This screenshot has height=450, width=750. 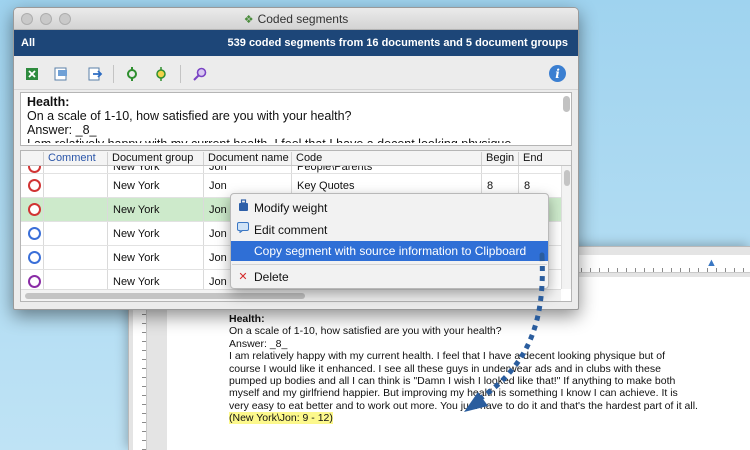 What do you see at coordinates (542, 255) in the screenshot?
I see `arrow-origin-dot` at bounding box center [542, 255].